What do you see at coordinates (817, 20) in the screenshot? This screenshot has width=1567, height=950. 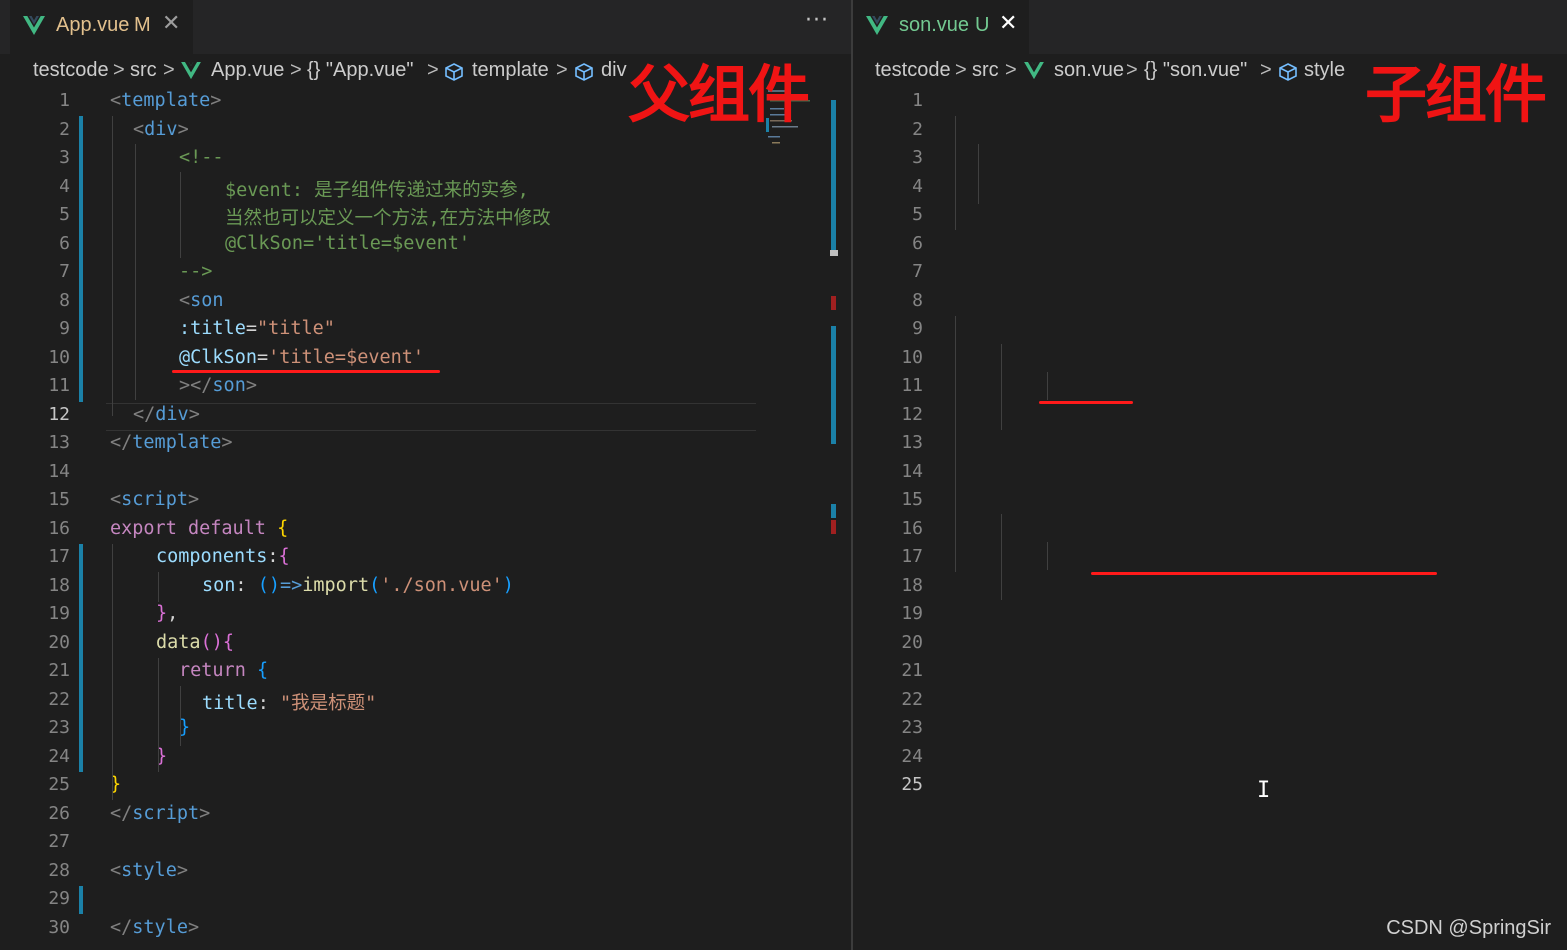 I see `more-actions-icon: ···` at bounding box center [817, 20].